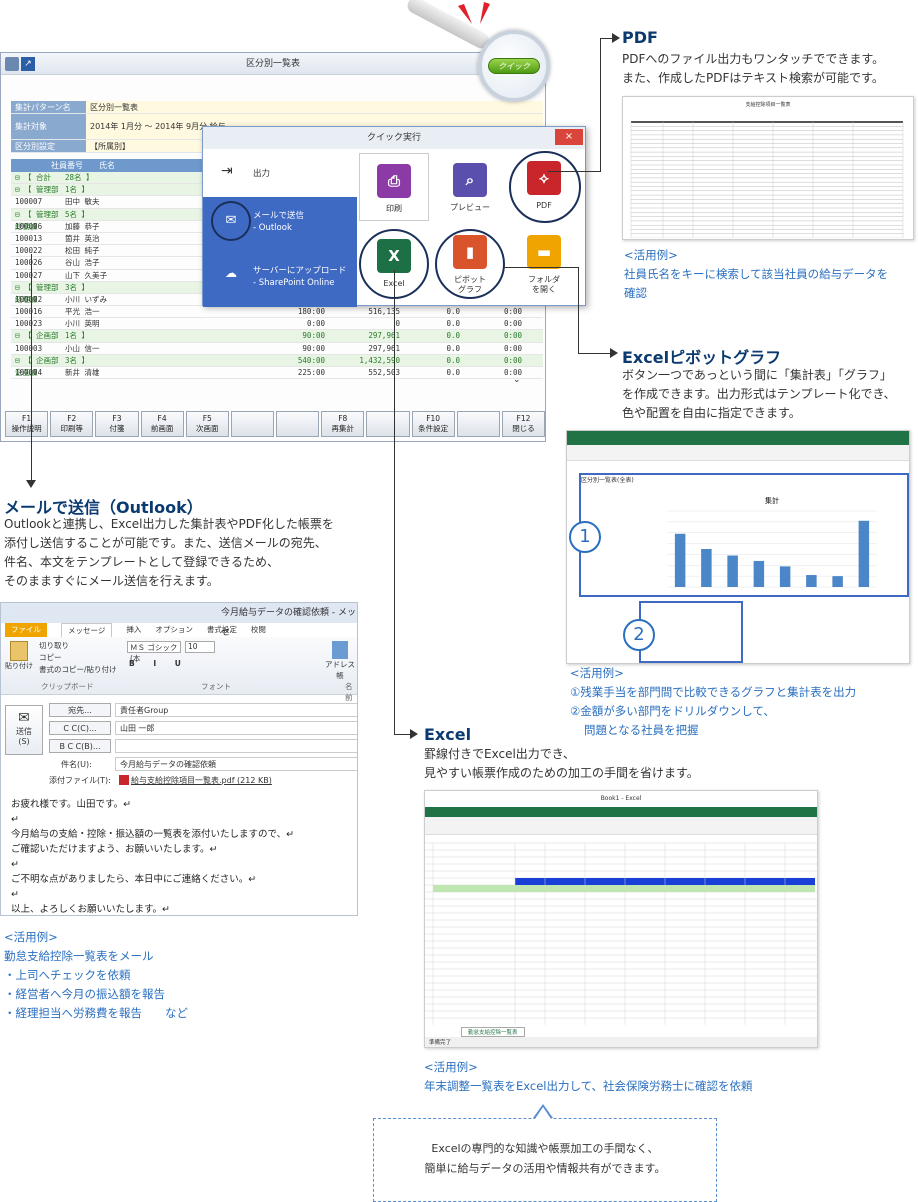  I want to click on function-key-button: F2 印刷等, so click(72, 424).